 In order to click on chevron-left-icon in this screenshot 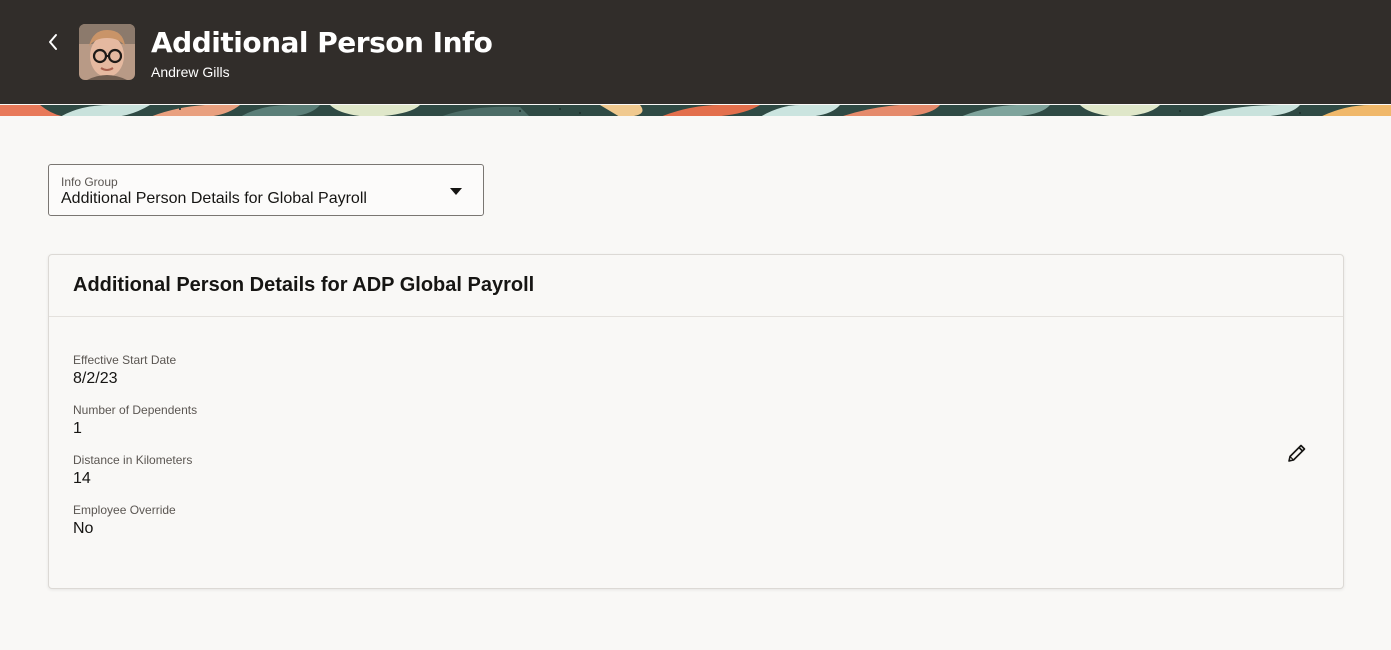, I will do `click(53, 42)`.